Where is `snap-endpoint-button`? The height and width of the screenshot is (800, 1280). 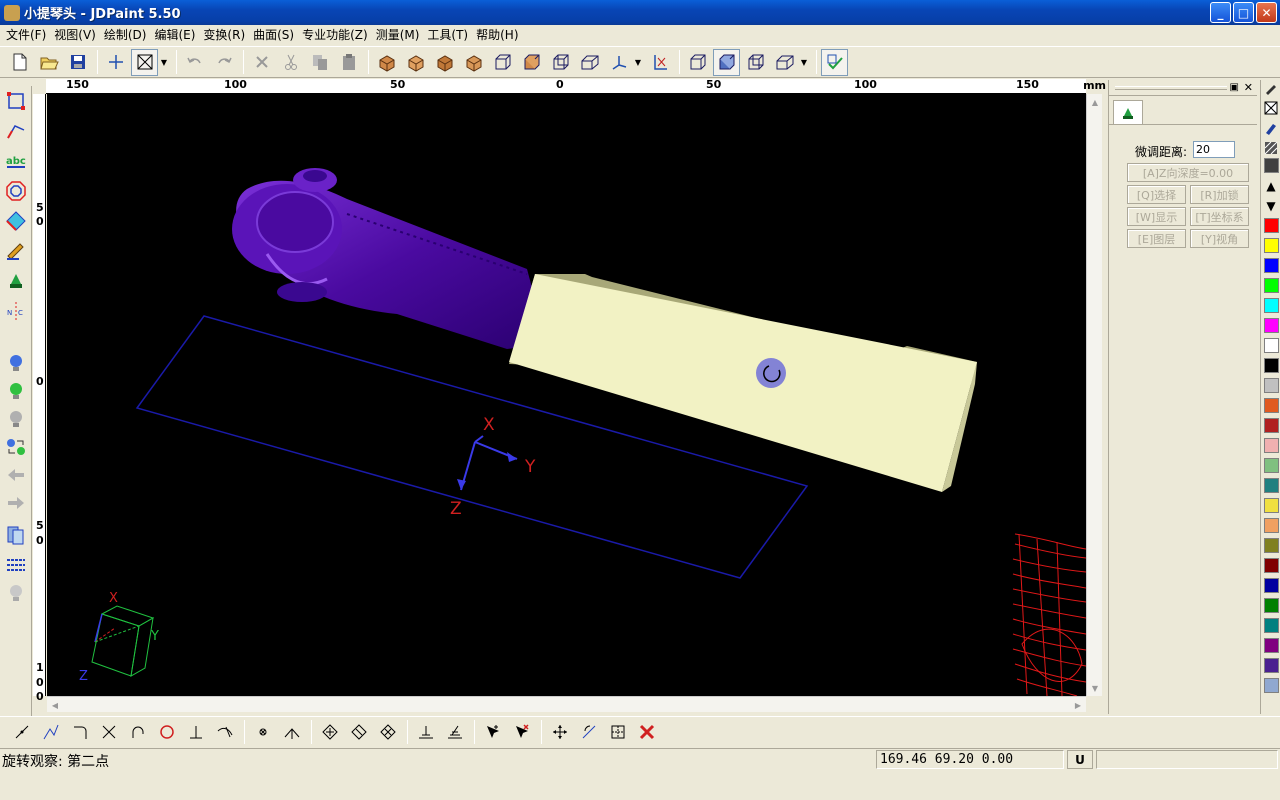 snap-endpoint-button is located at coordinates (291, 732).